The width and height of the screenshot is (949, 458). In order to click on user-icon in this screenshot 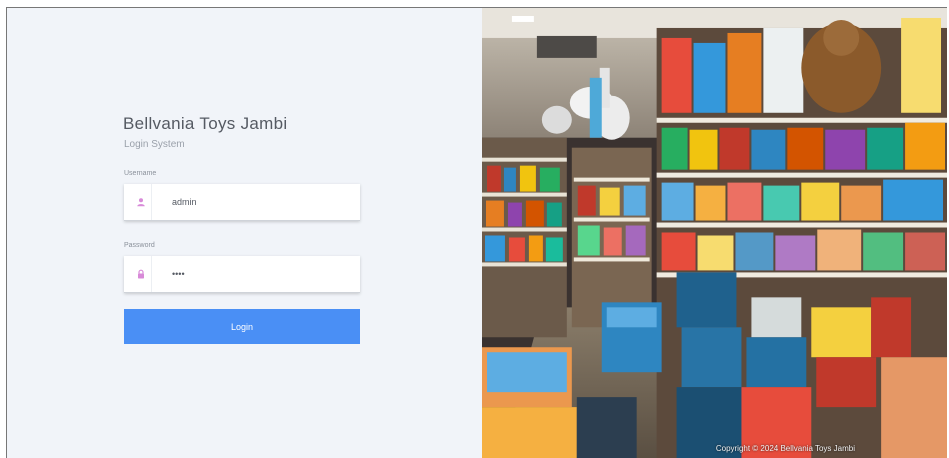, I will do `click(141, 202)`.